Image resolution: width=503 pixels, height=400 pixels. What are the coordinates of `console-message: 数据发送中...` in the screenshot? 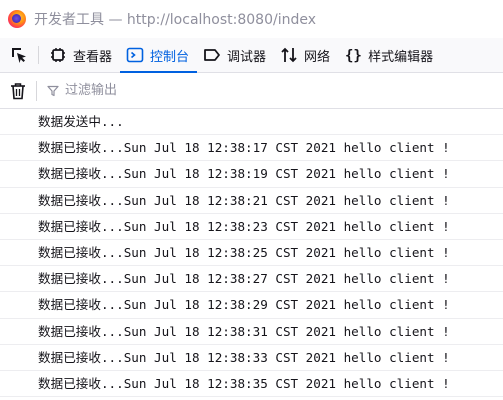 It's located at (251, 122).